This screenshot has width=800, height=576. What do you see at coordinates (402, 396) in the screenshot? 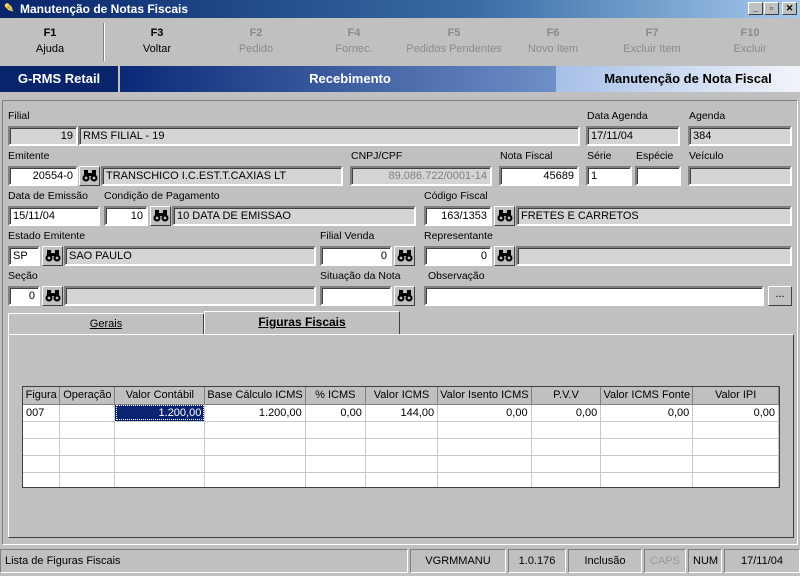
I see `col-header: Valor ICMS` at bounding box center [402, 396].